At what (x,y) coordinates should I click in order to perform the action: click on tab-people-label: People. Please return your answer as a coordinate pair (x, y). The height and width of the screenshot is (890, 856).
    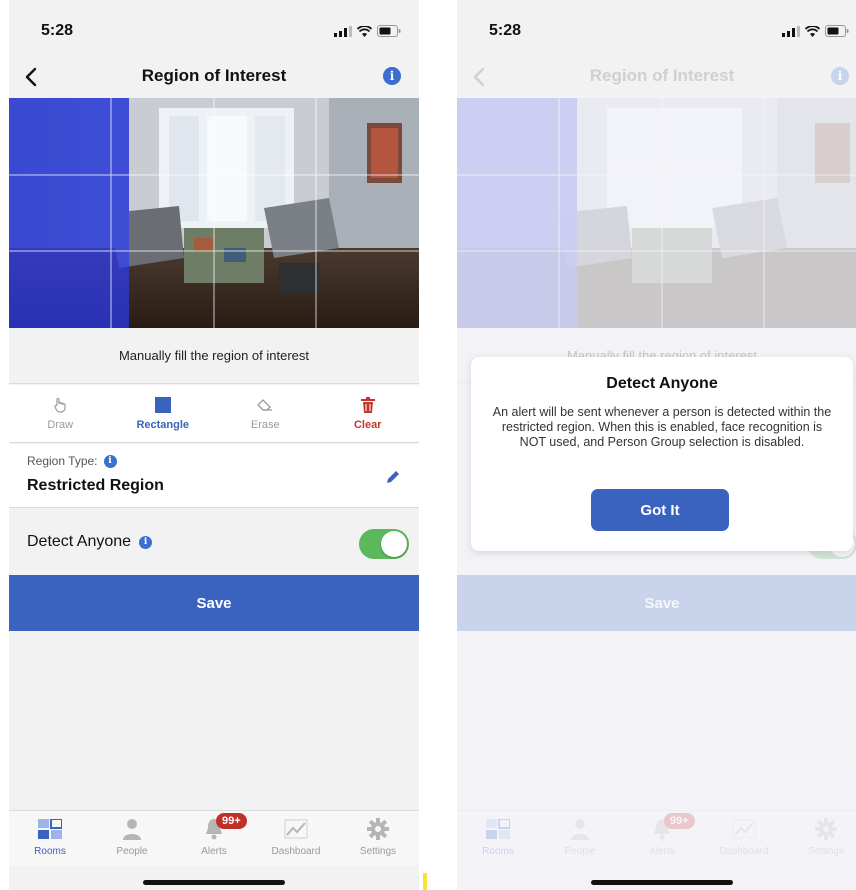
    Looking at the image, I should click on (132, 851).